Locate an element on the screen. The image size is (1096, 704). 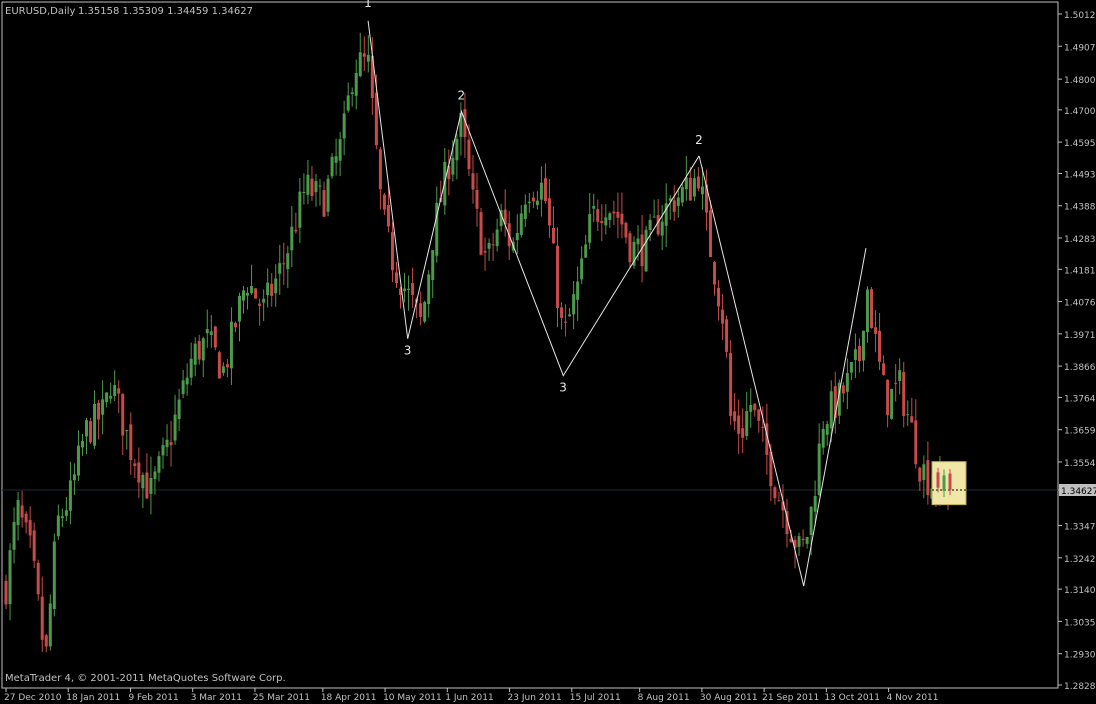
highlight-group is located at coordinates (949, 483).